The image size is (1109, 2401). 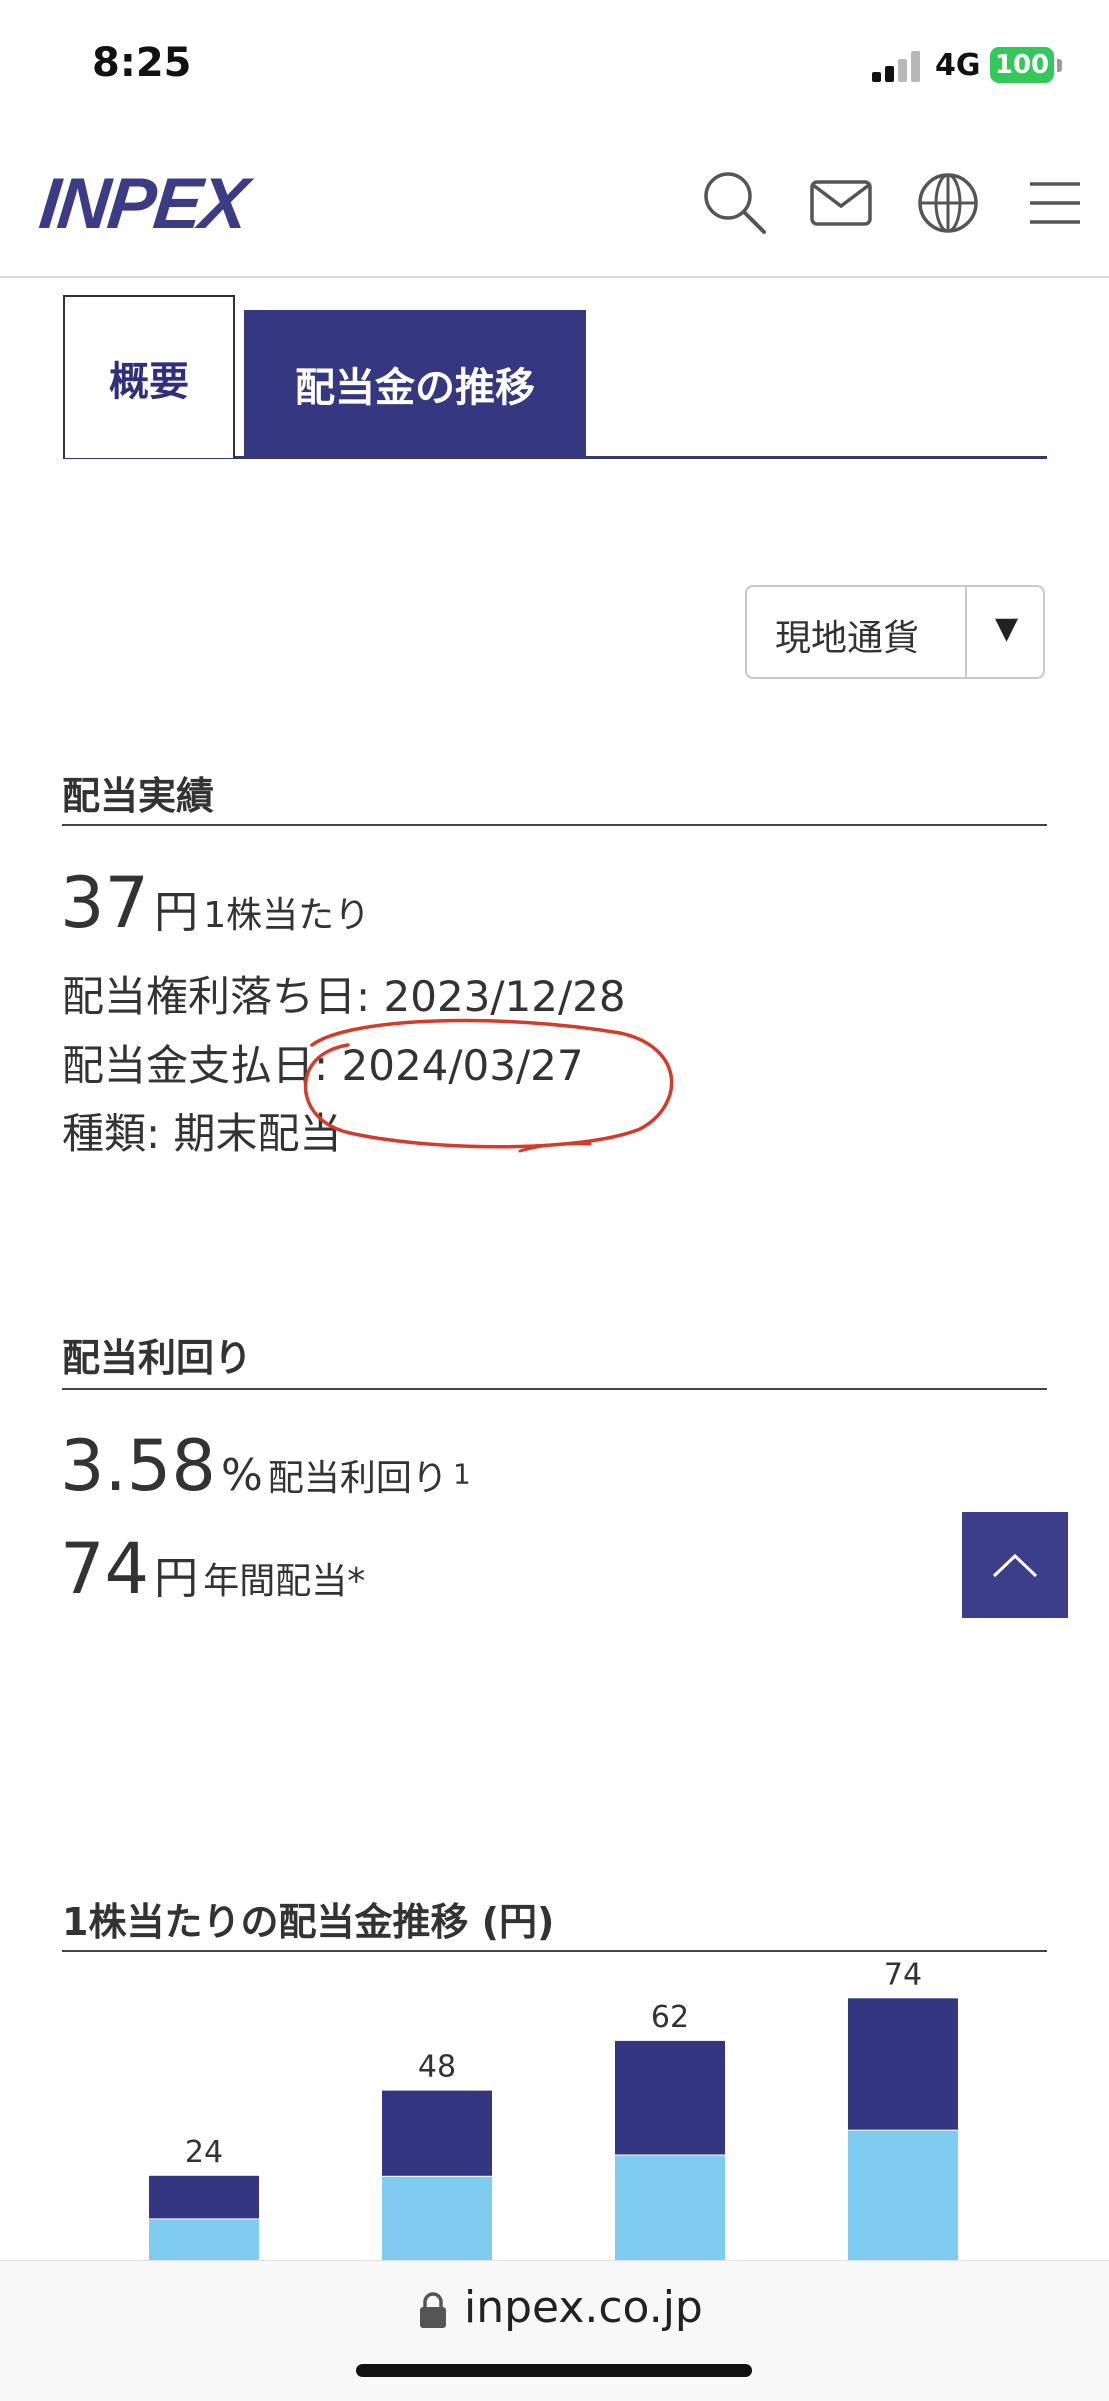 I want to click on currency-select-value: 現地通貨, so click(x=847, y=638).